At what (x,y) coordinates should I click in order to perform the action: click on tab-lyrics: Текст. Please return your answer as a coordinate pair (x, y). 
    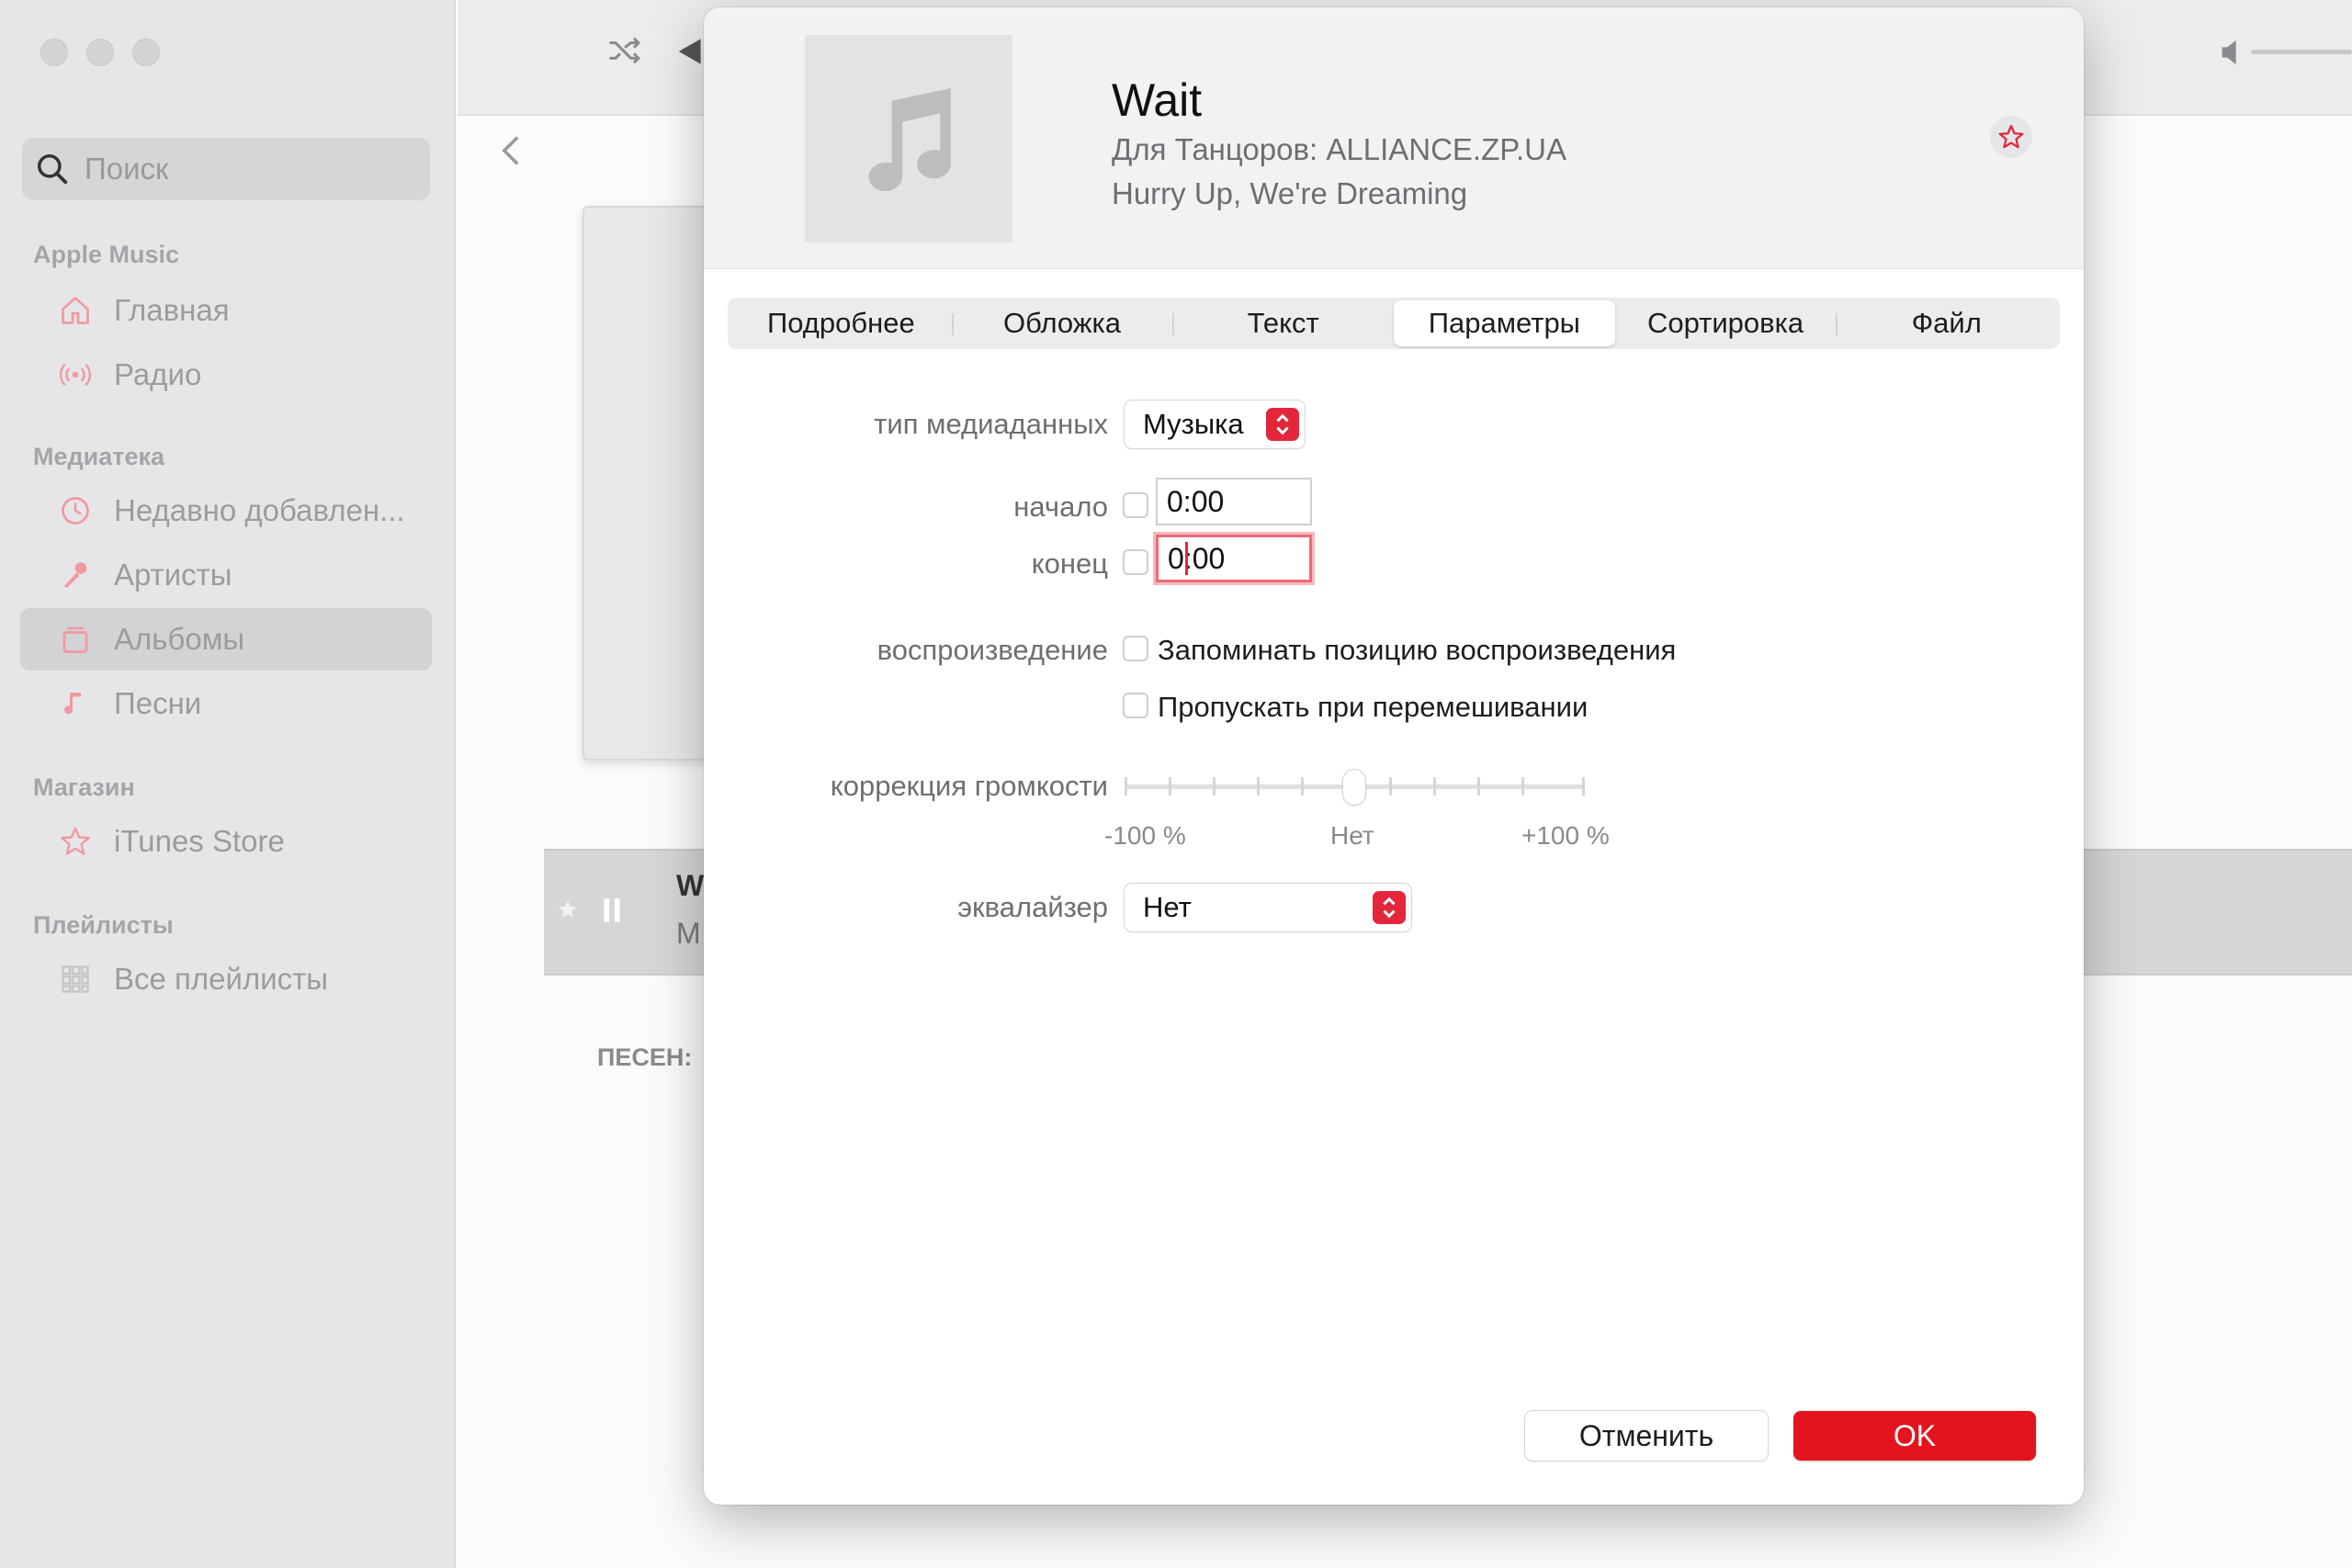
    Looking at the image, I should click on (1283, 323).